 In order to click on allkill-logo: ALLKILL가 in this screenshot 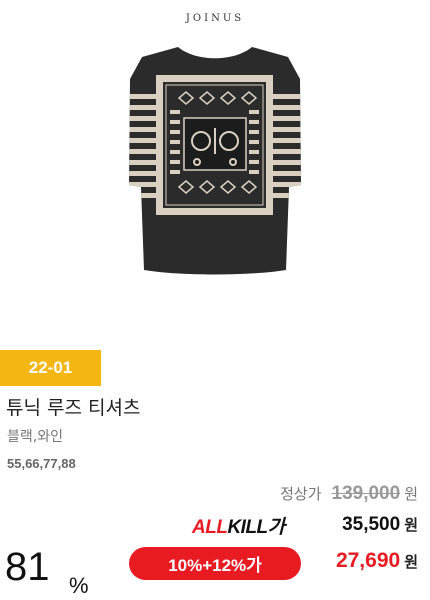, I will do `click(238, 525)`.